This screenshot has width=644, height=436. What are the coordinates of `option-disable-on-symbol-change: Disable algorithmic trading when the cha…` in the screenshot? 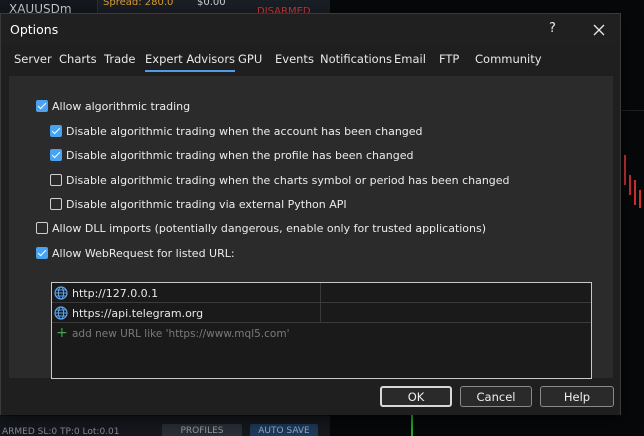 It's located at (280, 180).